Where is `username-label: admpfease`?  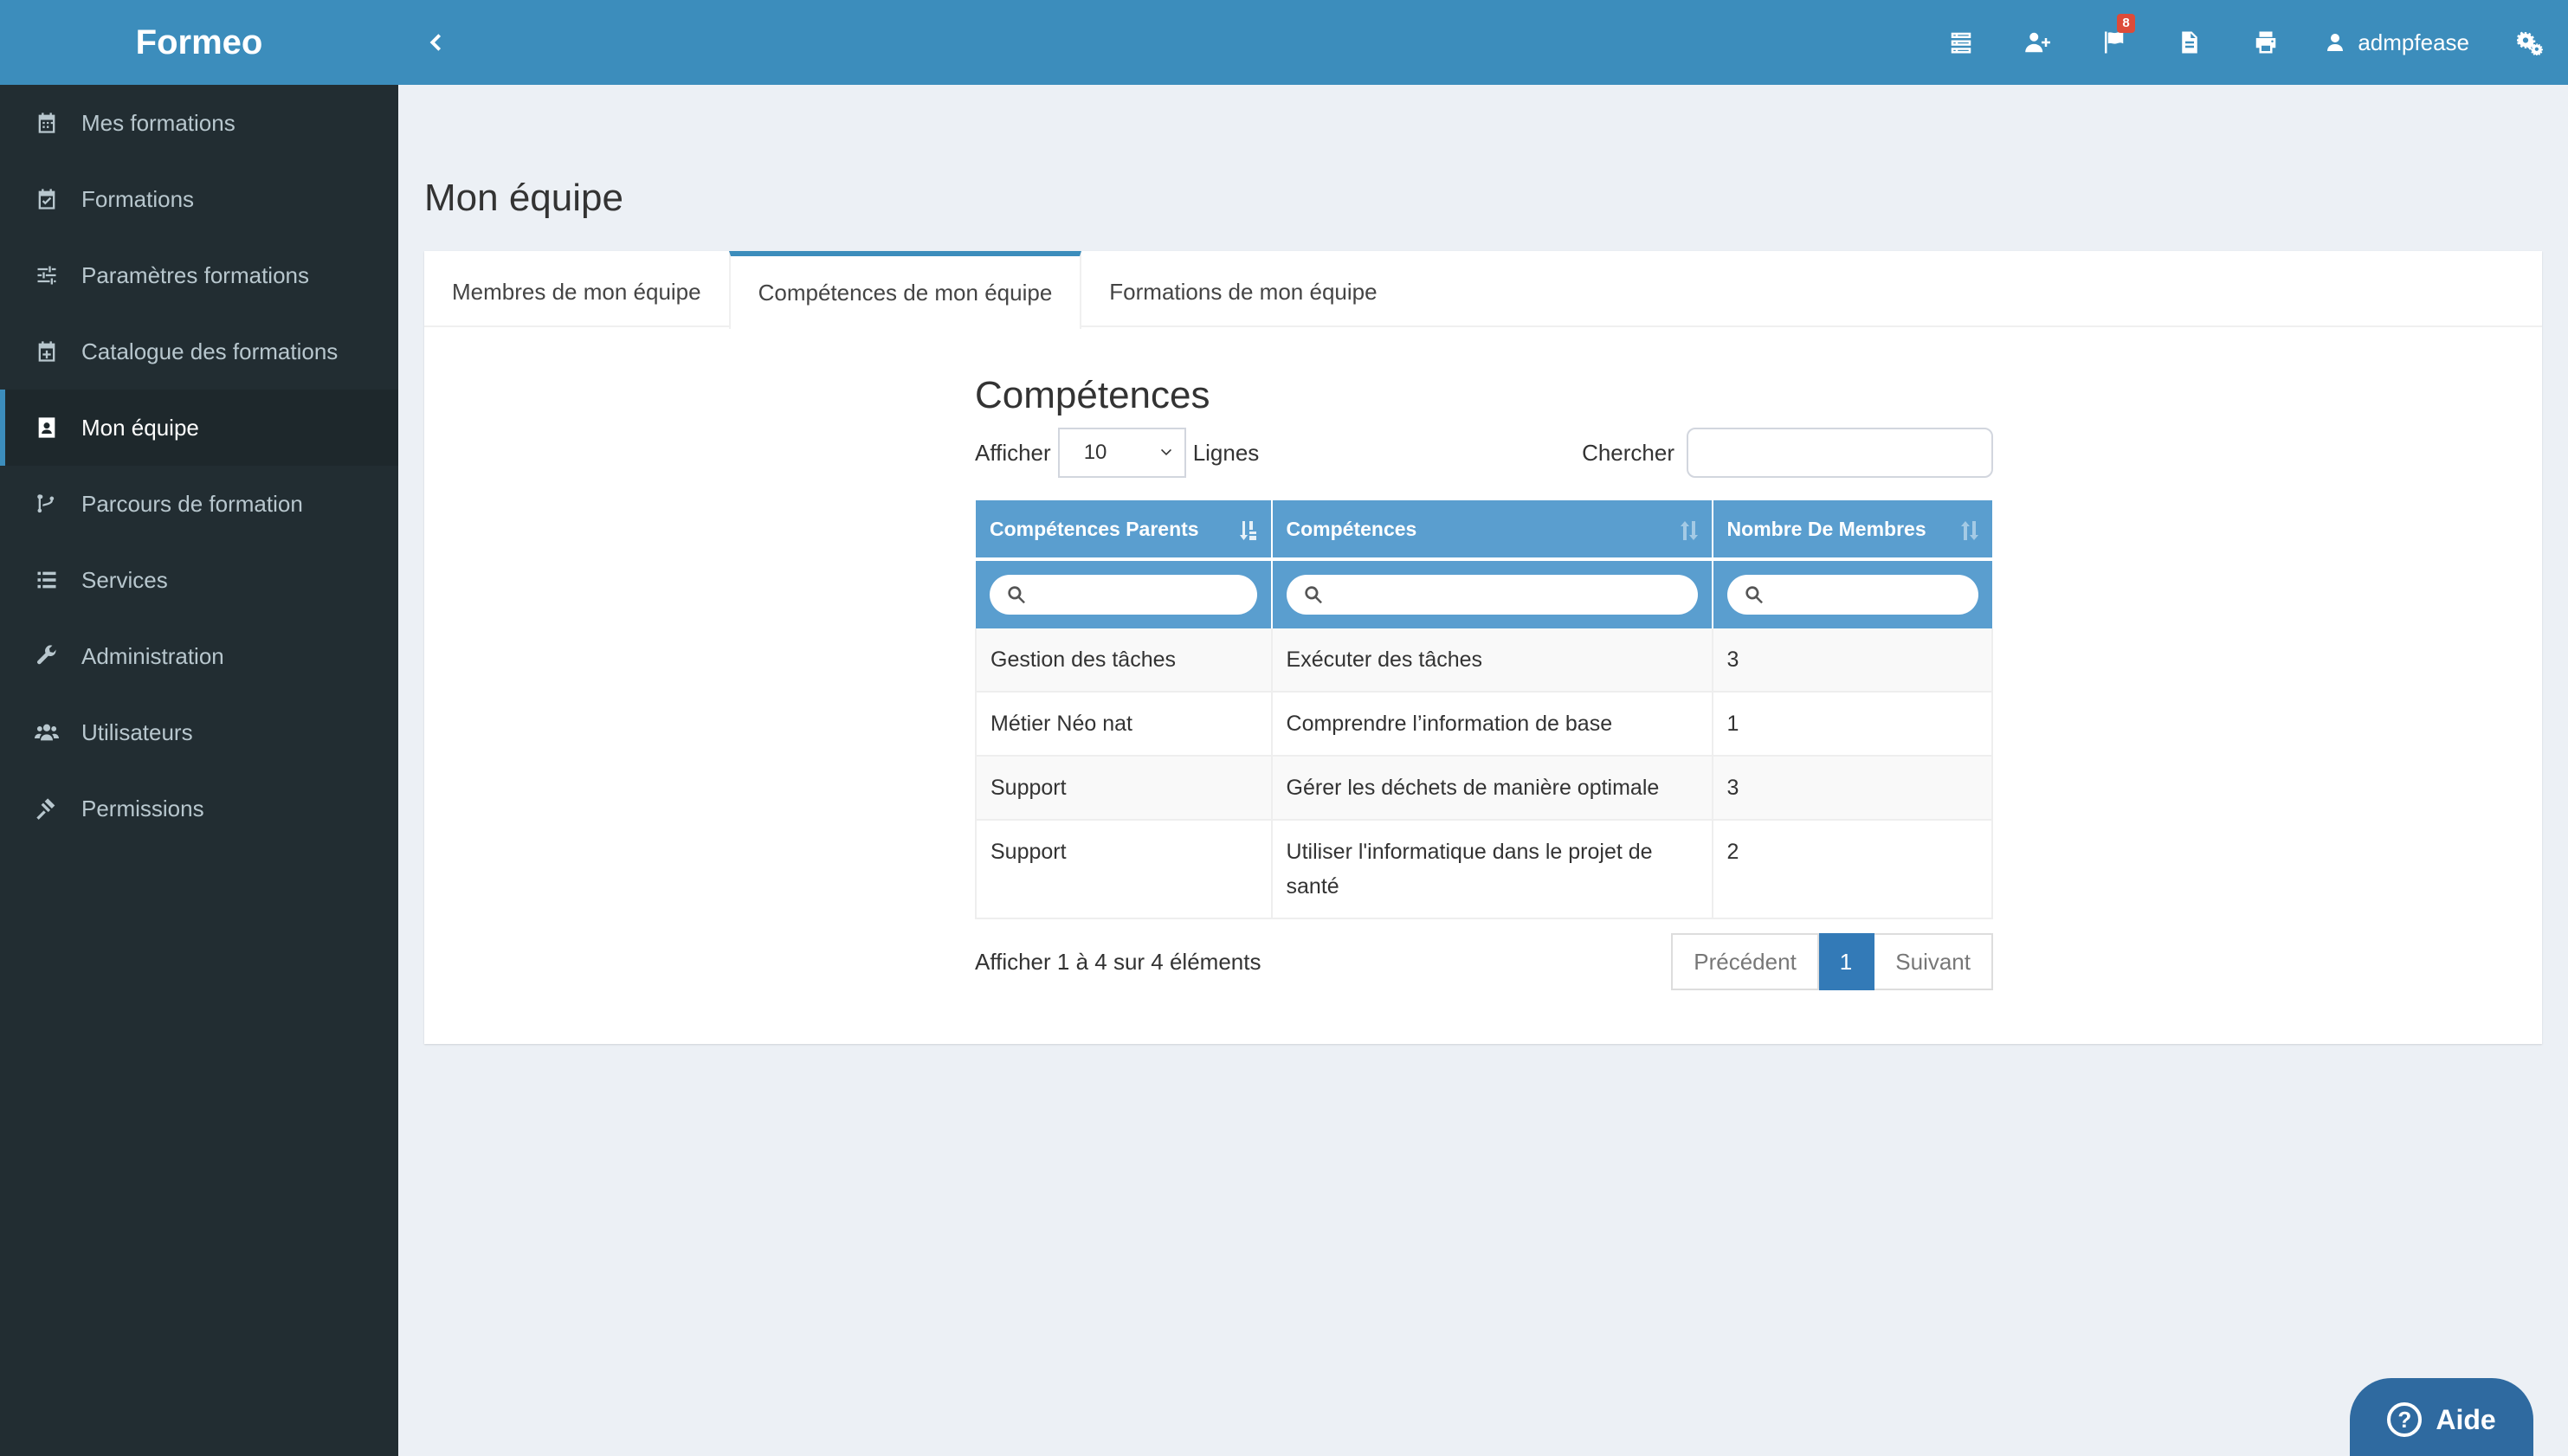
username-label: admpfease is located at coordinates (2413, 42).